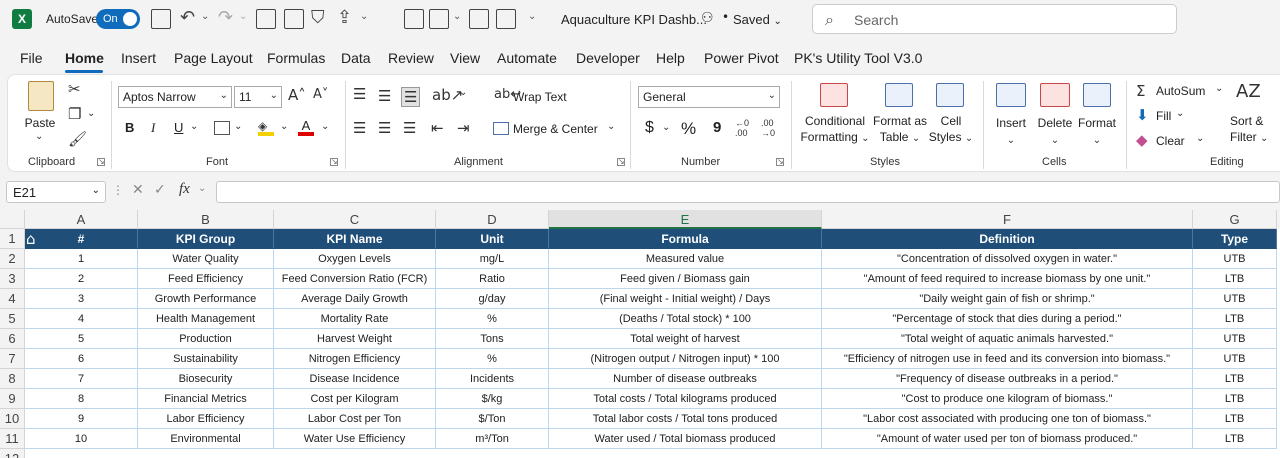 This screenshot has width=1280, height=458. What do you see at coordinates (1180, 113) in the screenshot?
I see `fill-dropdown-icon: ⌄` at bounding box center [1180, 113].